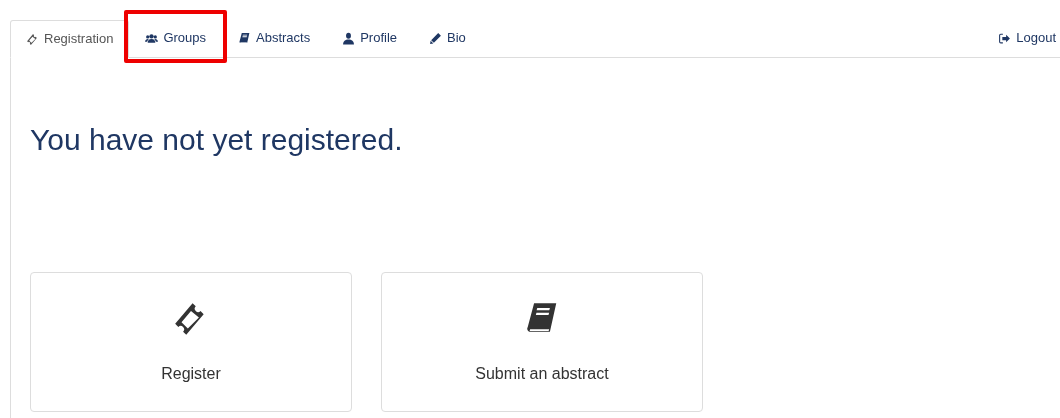  Describe the element at coordinates (370, 38) in the screenshot. I see `nav-tab: Profile` at that location.